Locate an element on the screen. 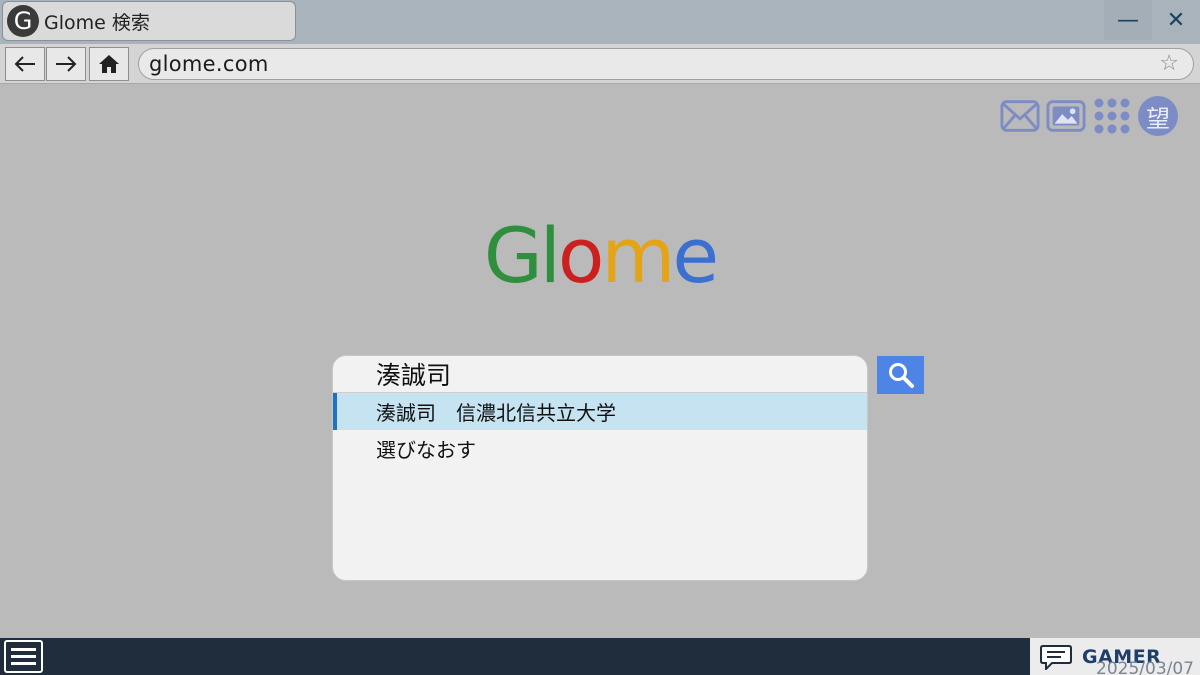  image-app is located at coordinates (1066, 116).